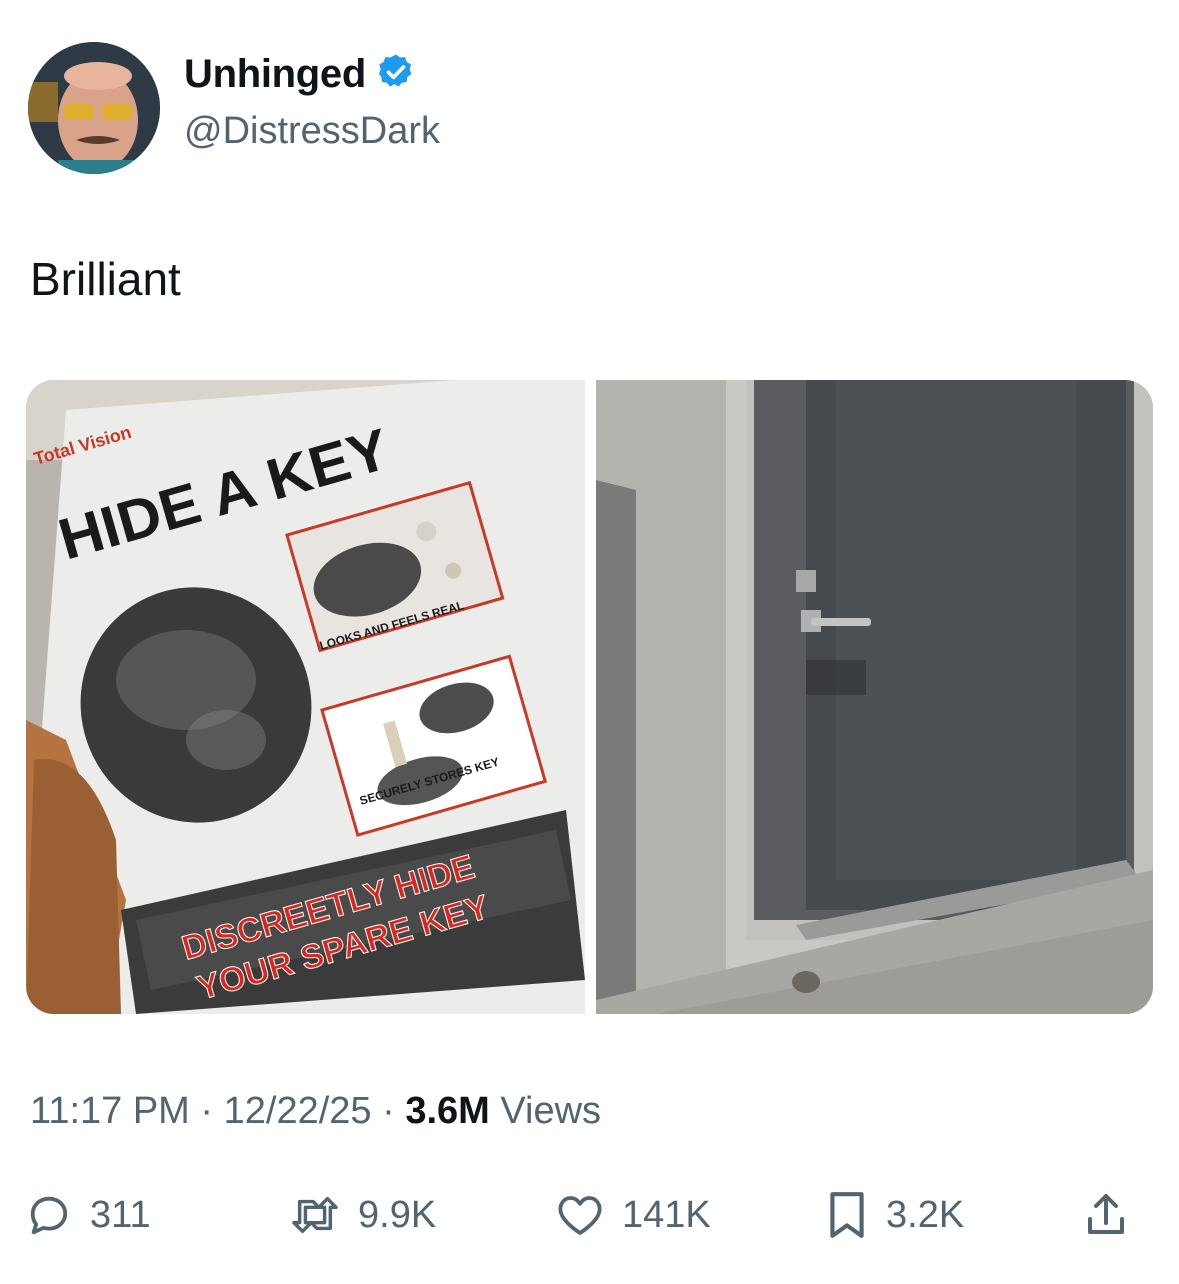  I want to click on views-label: Views, so click(551, 1111).